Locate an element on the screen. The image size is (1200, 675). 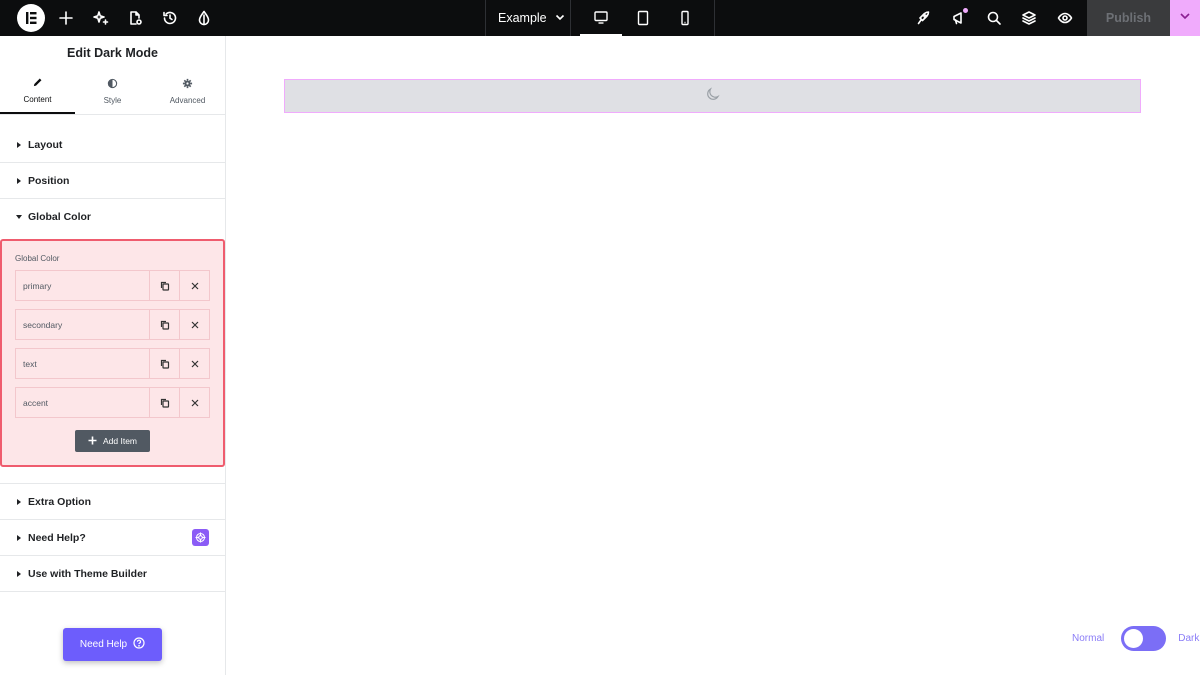
section-global-color: Global Color is located at coordinates (112, 217).